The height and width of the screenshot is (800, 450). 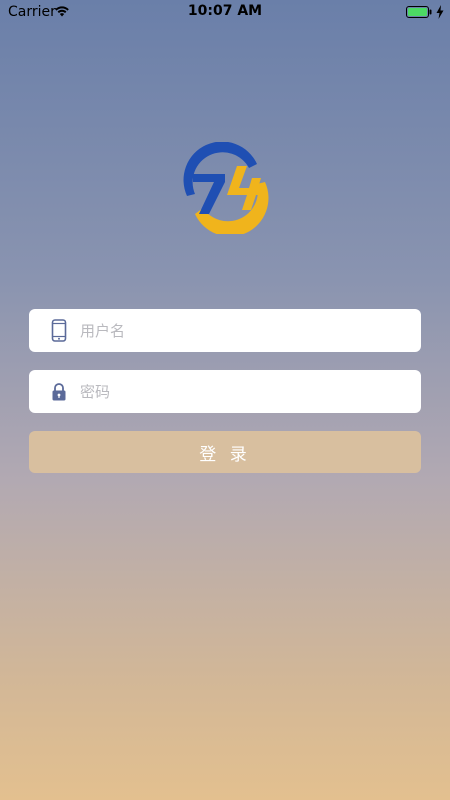 What do you see at coordinates (440, 12) in the screenshot?
I see `charging-icon` at bounding box center [440, 12].